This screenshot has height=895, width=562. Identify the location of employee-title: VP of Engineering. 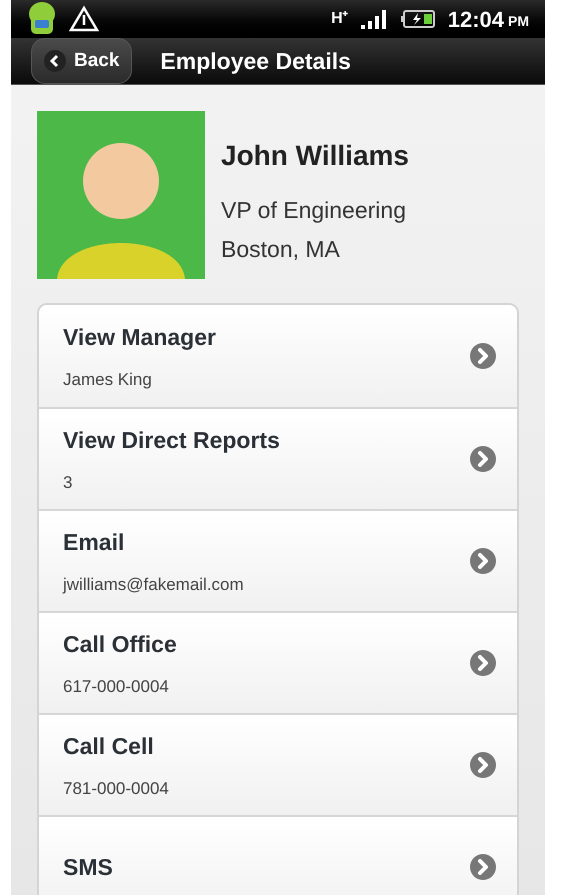
(314, 210).